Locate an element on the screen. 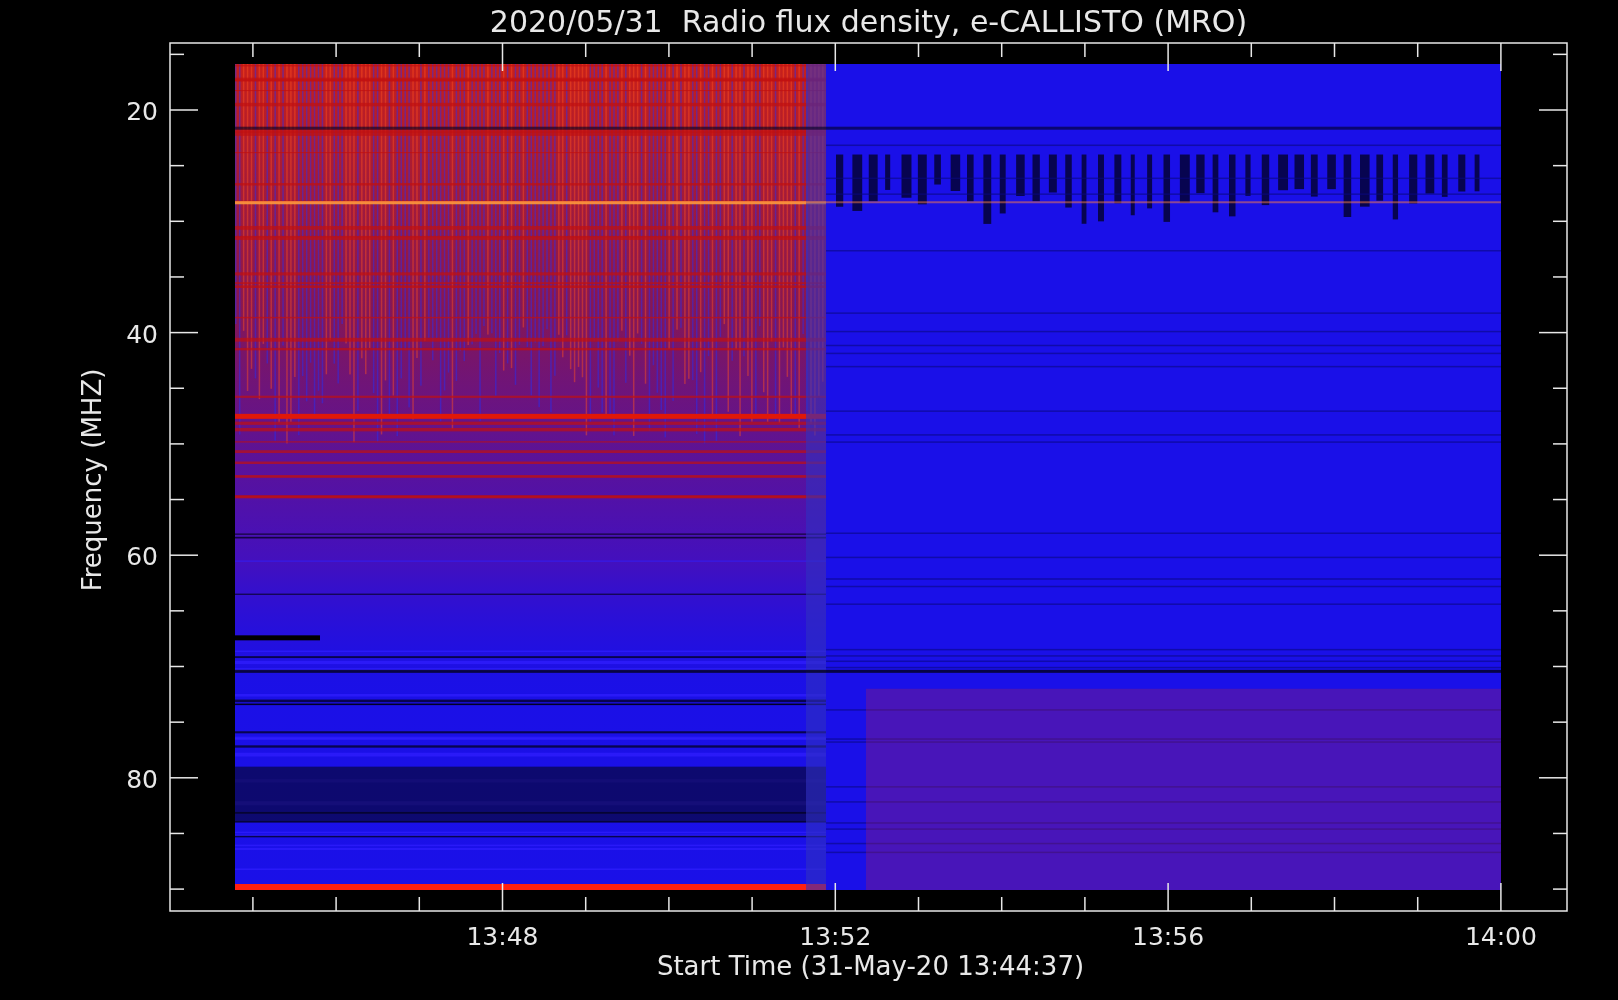 Image resolution: width=1618 pixels, height=1000 pixels. y-axis-tick-label: 60 is located at coordinates (142, 557).